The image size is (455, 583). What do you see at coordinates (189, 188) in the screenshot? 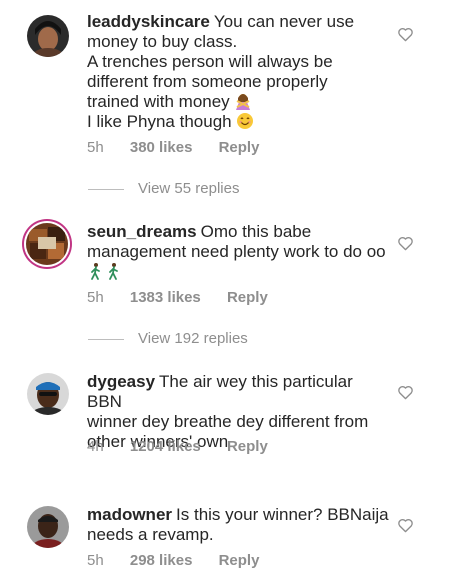
I see `view-replies-label: View 55 replies` at bounding box center [189, 188].